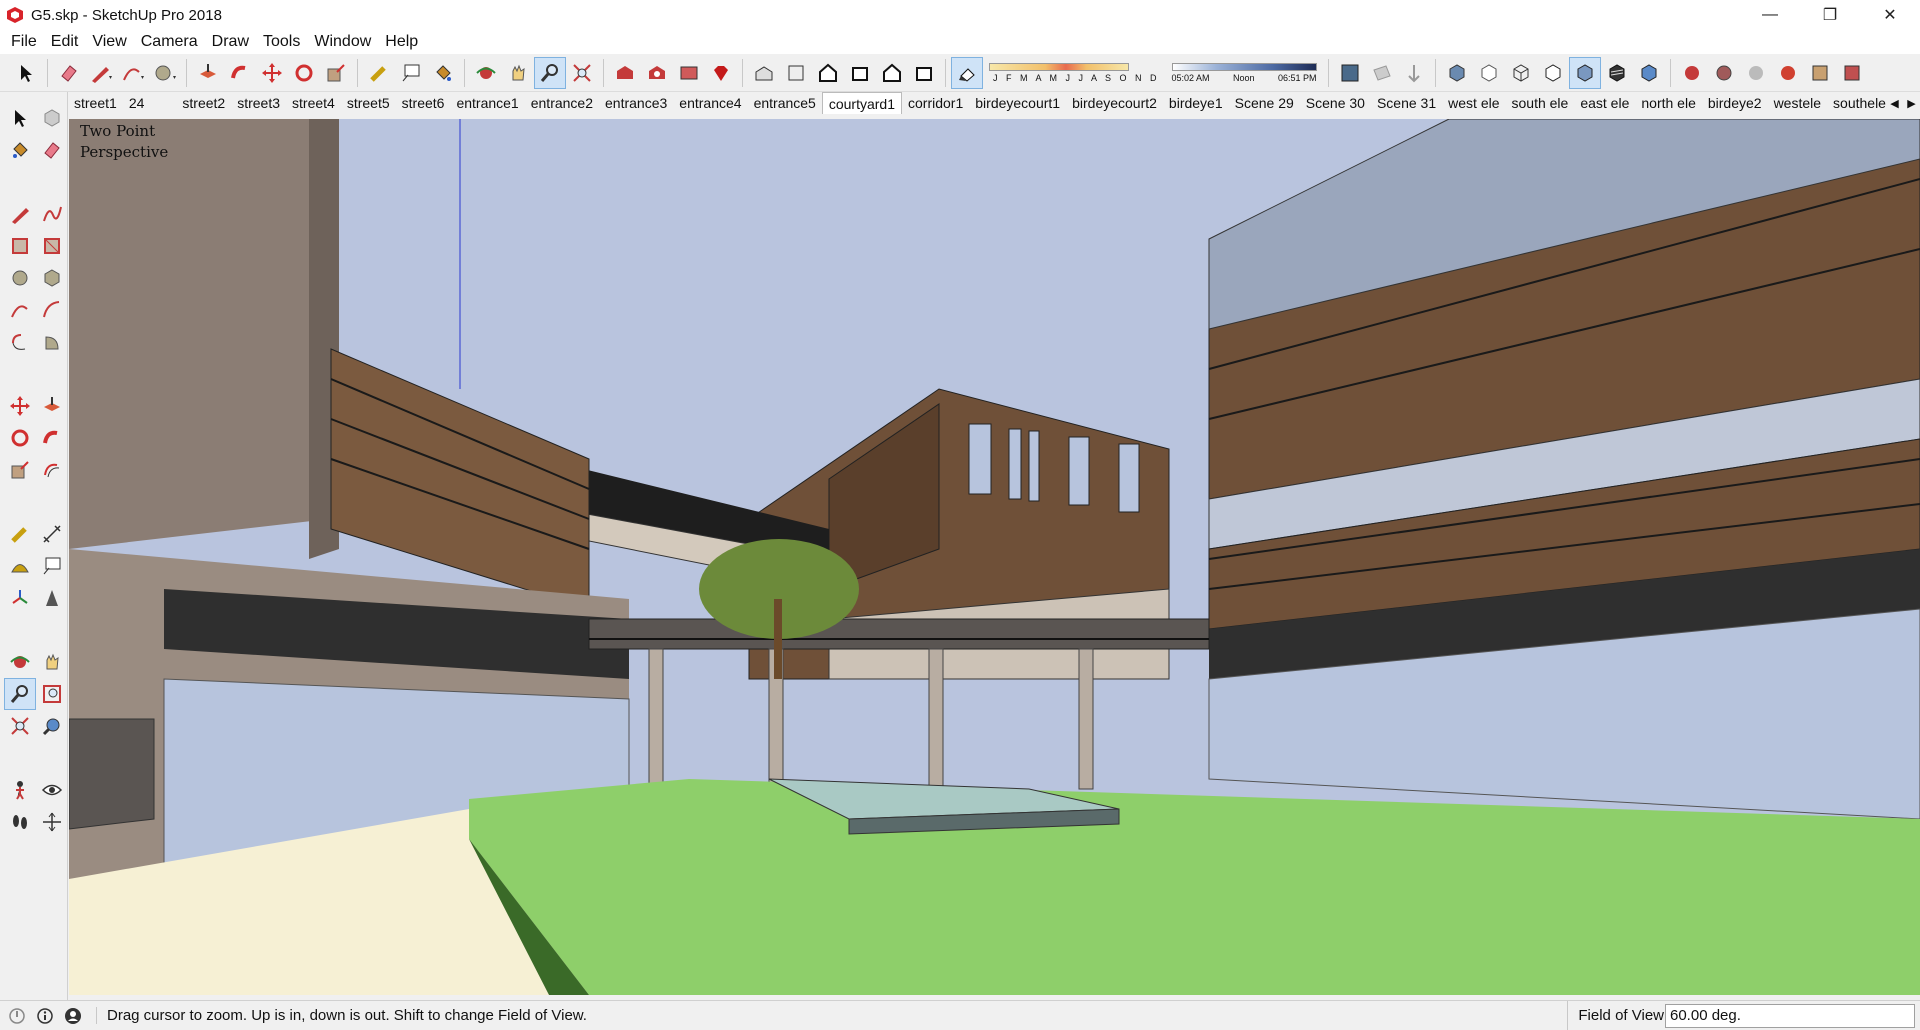  I want to click on back-edges-button, so click(1489, 73).